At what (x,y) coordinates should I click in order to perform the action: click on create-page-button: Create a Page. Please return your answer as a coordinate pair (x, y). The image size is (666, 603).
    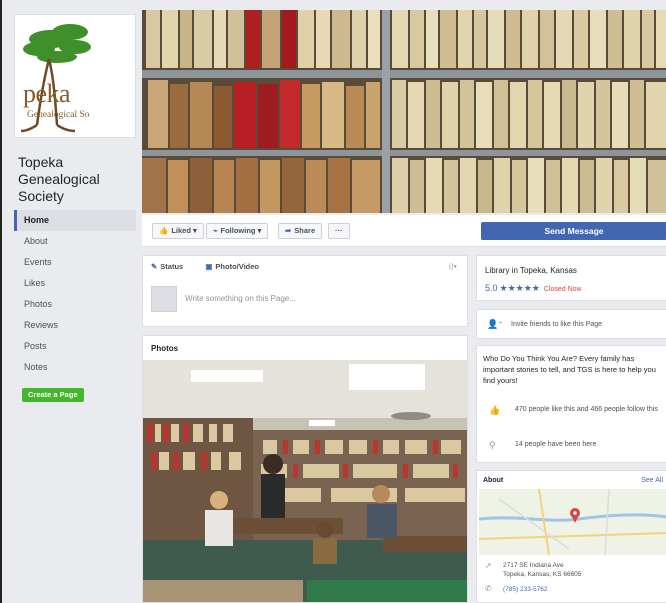
    Looking at the image, I should click on (53, 395).